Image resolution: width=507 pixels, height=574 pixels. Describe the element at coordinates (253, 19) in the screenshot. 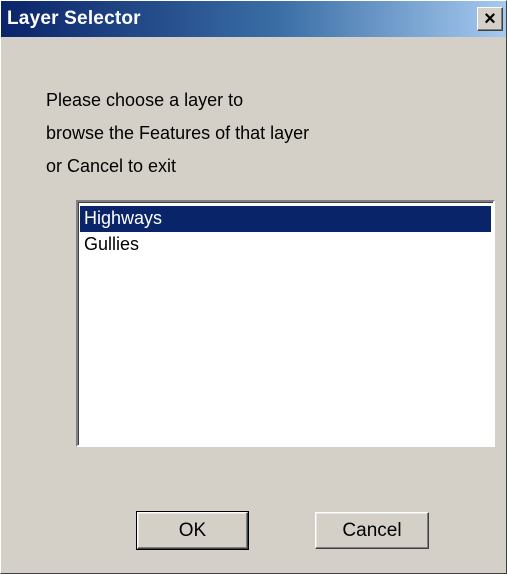

I see `title-bar: Layer Selector ×` at that location.